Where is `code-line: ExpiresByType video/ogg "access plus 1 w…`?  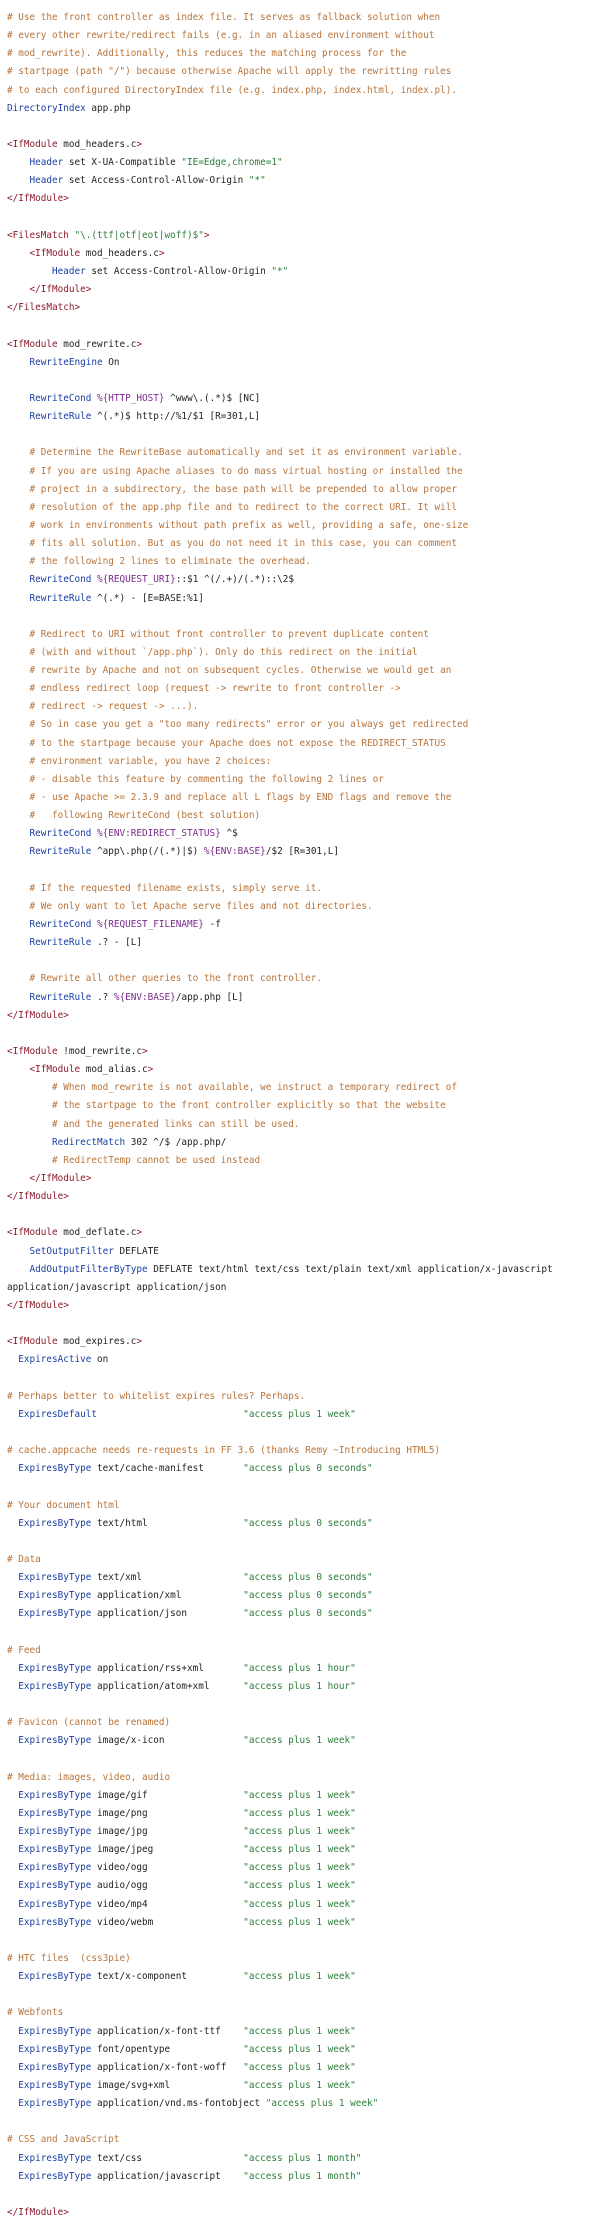 code-line: ExpiresByType video/ogg "access plus 1 w… is located at coordinates (303, 1868).